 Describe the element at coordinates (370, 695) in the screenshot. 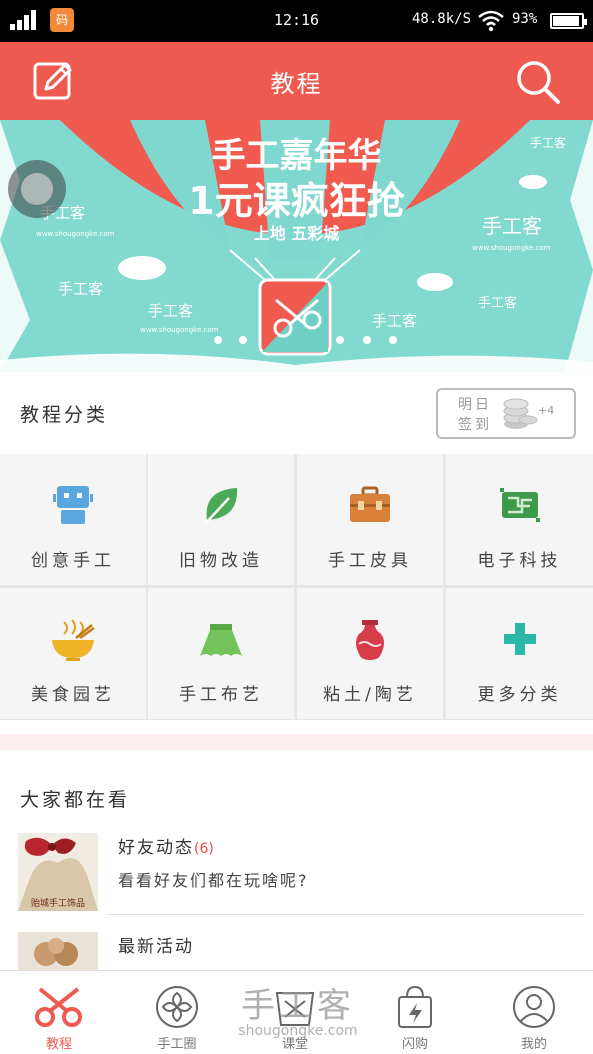

I see `category-label: 粘土/陶艺` at that location.